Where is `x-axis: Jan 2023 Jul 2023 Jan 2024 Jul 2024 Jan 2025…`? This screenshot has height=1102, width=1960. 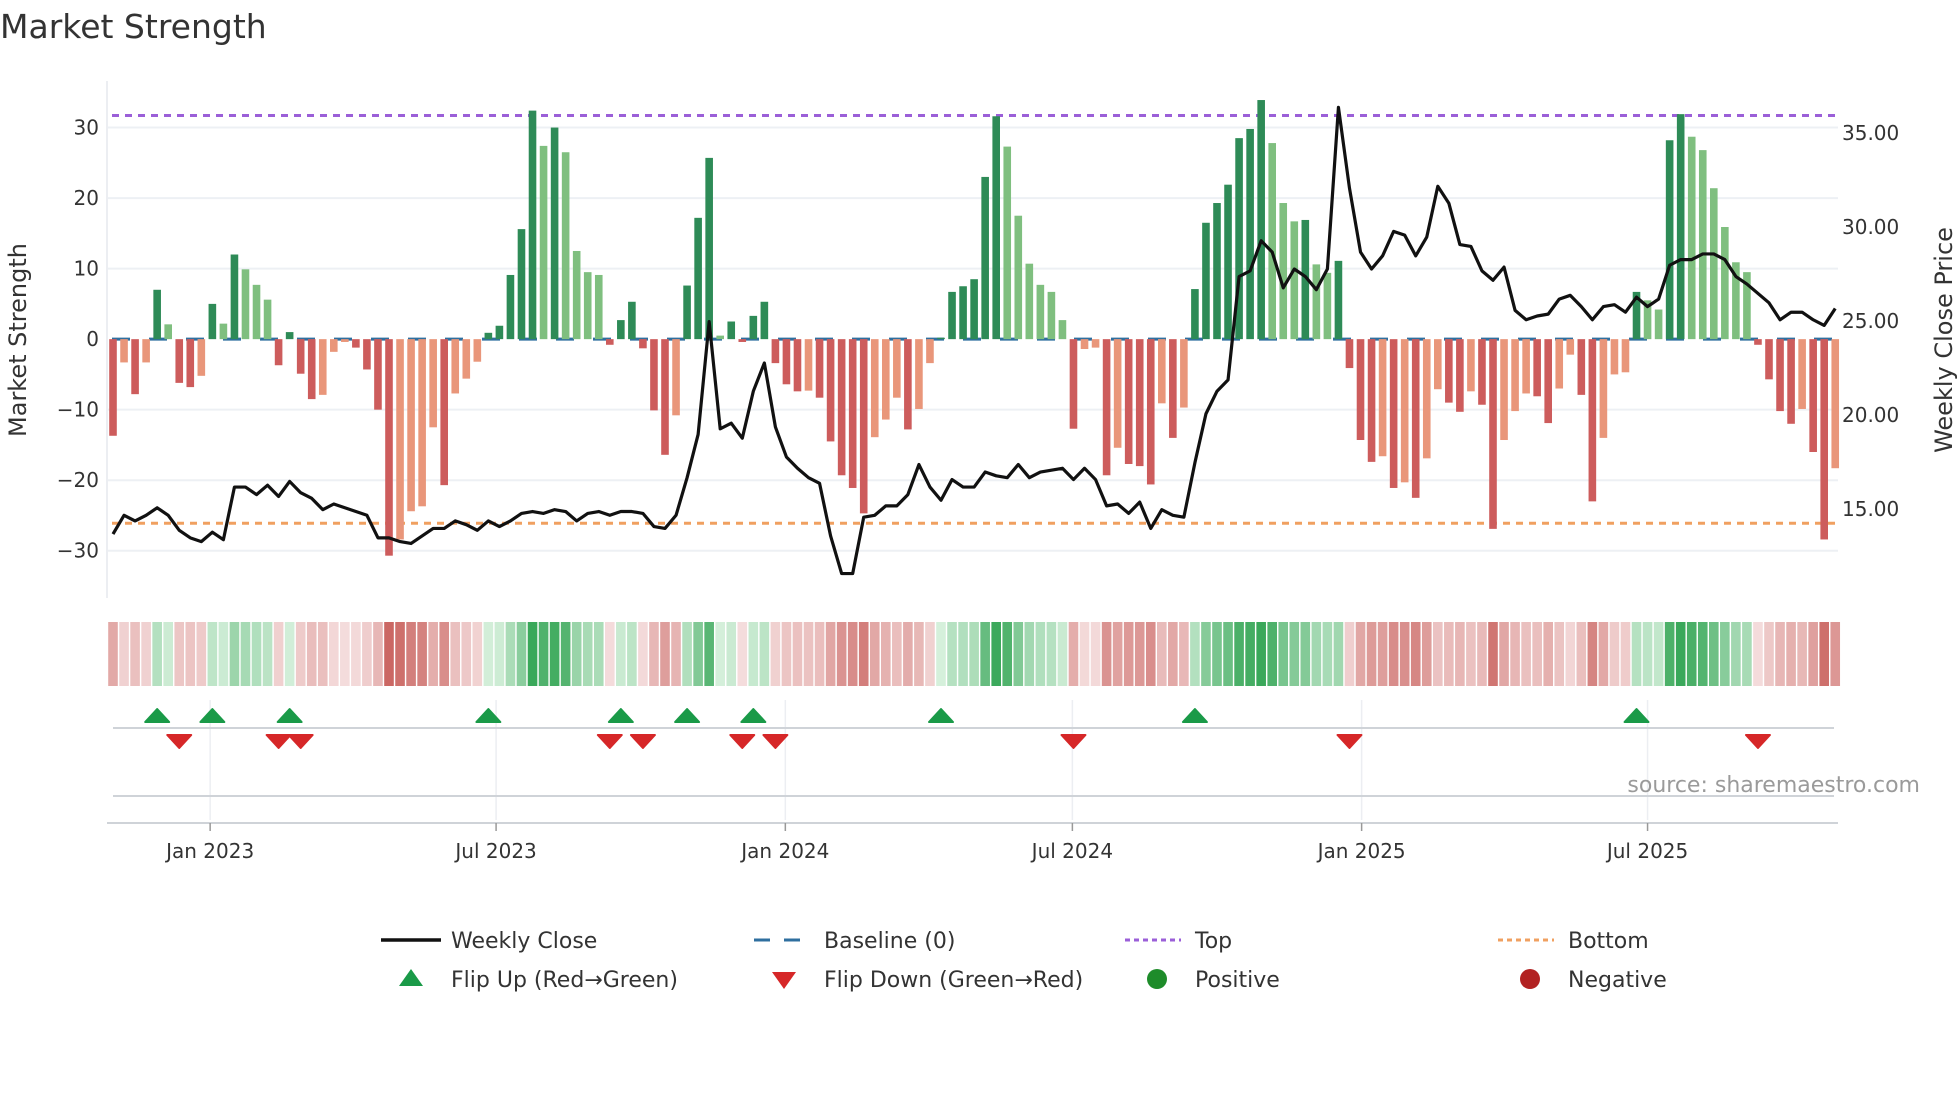
x-axis: Jan 2023 Jul 2023 Jan 2024 Jul 2024 Jan 2025… is located at coordinates (972, 842).